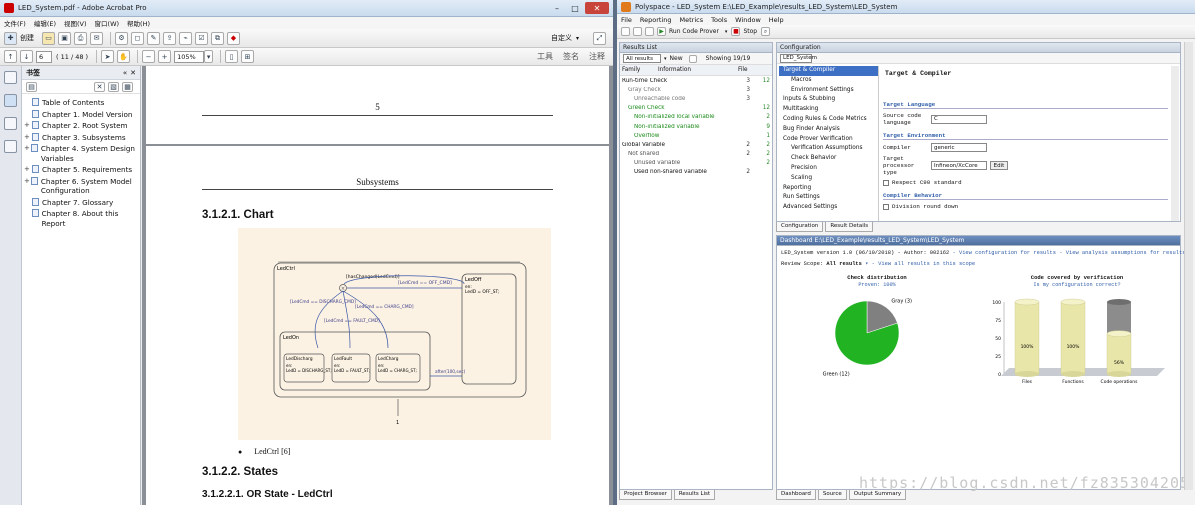 The image size is (1195, 505). I want to click on config-tree-item: Scaling, so click(828, 179).